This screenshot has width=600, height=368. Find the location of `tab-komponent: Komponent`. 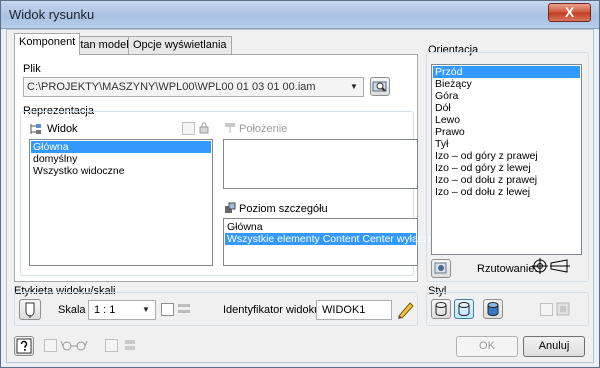

tab-komponent: Komponent is located at coordinates (47, 44).